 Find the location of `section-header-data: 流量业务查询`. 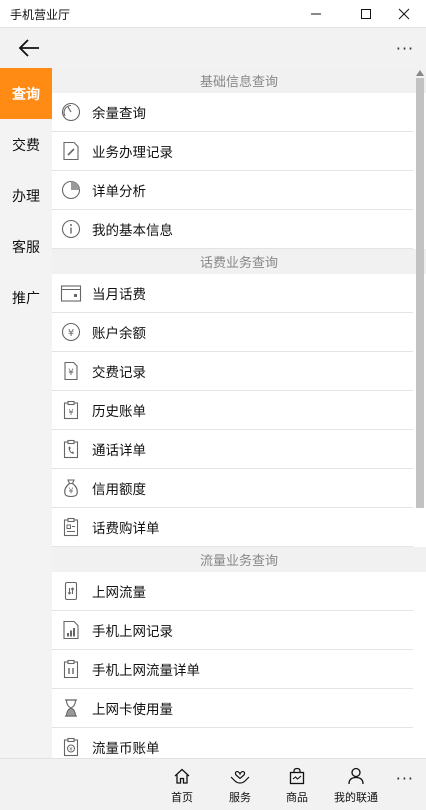

section-header-data: 流量业务查询 is located at coordinates (239, 559).